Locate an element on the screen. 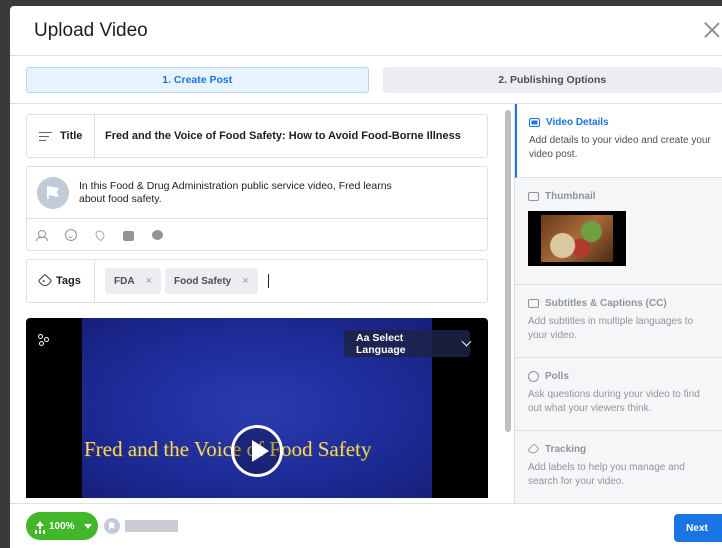 The width and height of the screenshot is (722, 548). chevron-down-icon is located at coordinates (466, 341).